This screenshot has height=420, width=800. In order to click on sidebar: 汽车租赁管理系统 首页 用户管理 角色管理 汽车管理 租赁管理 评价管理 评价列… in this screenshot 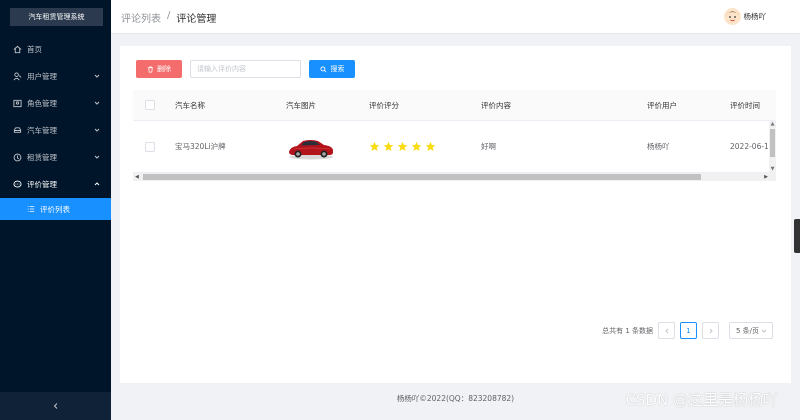, I will do `click(55, 210)`.